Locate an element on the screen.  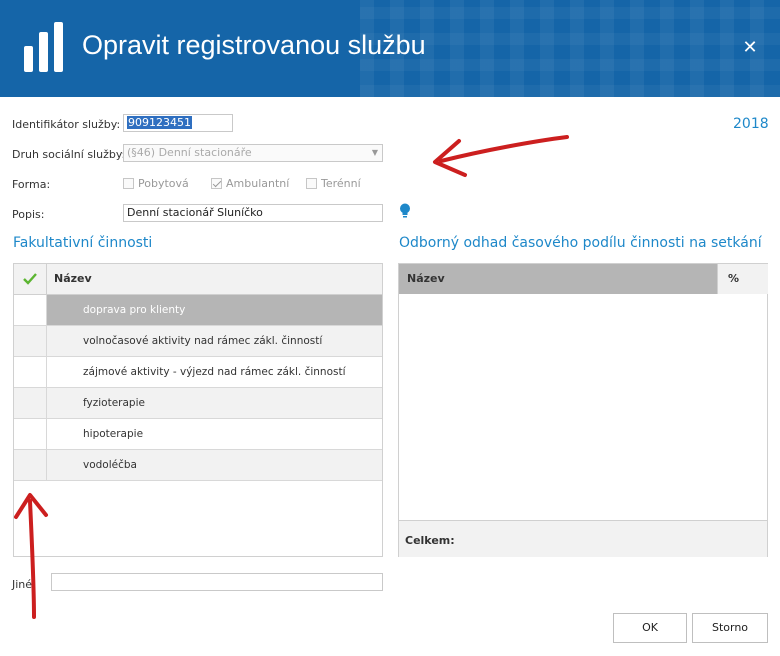
chevron-down-icon: ▼ is located at coordinates (374, 152).